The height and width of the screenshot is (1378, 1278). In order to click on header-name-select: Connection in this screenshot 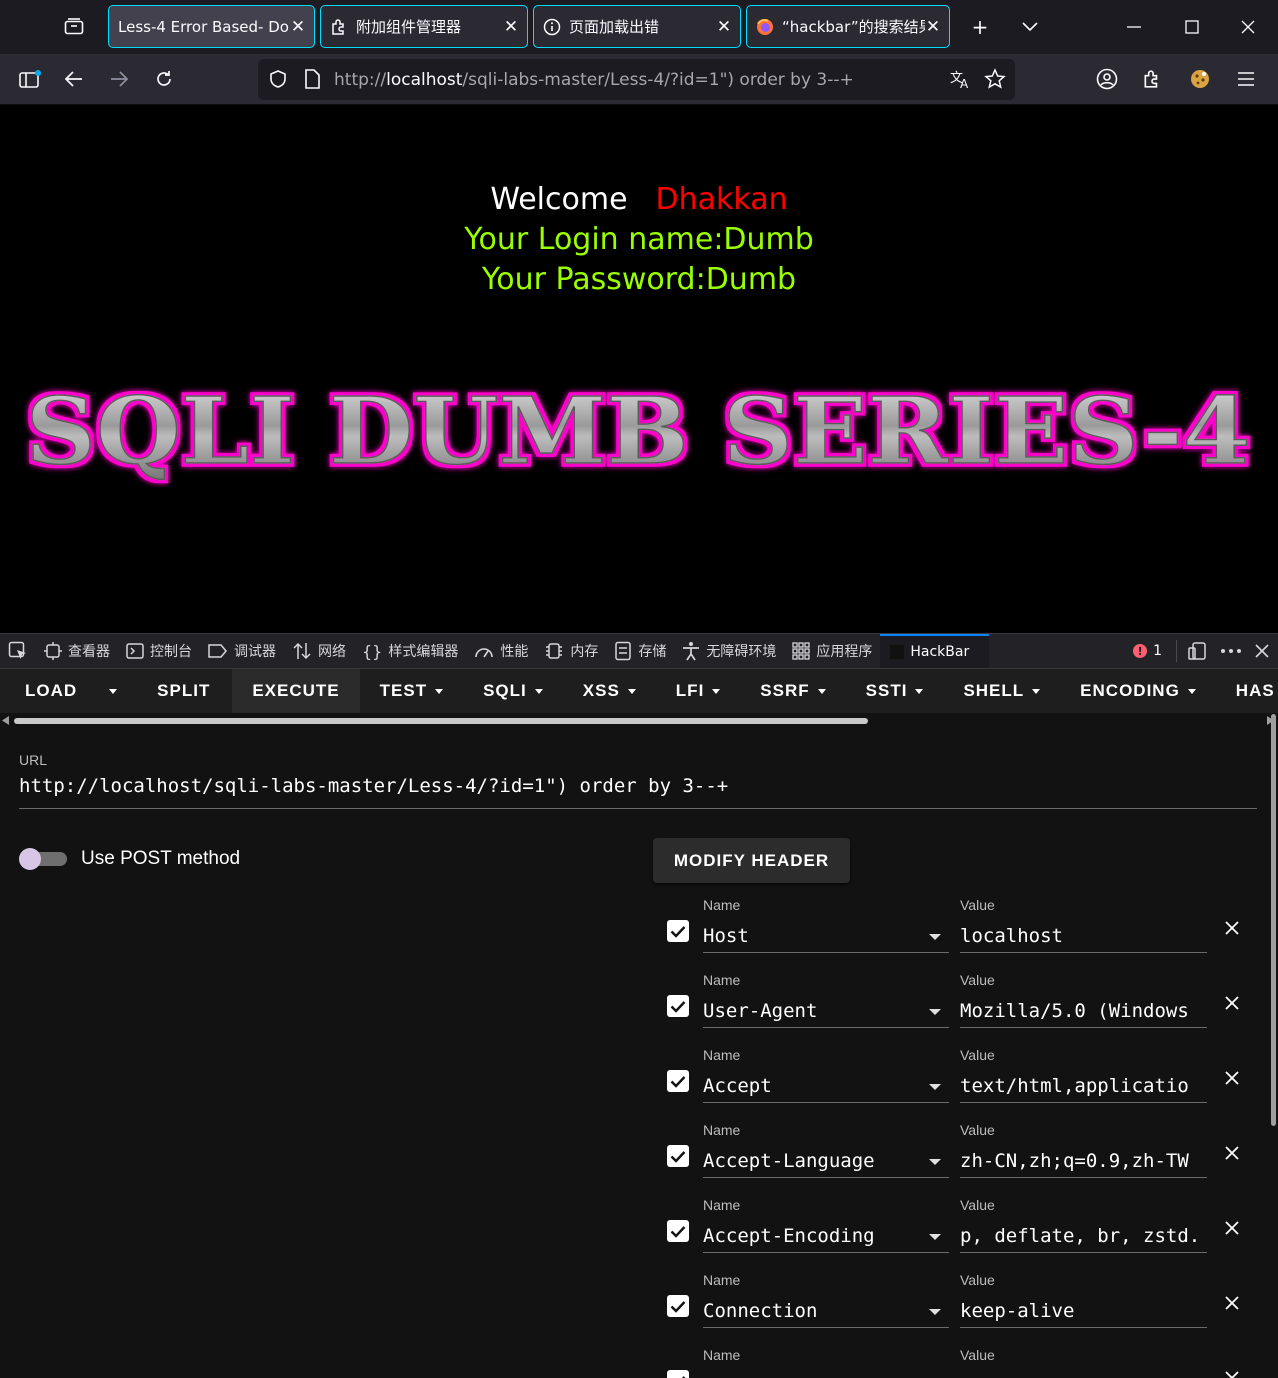, I will do `click(826, 1310)`.